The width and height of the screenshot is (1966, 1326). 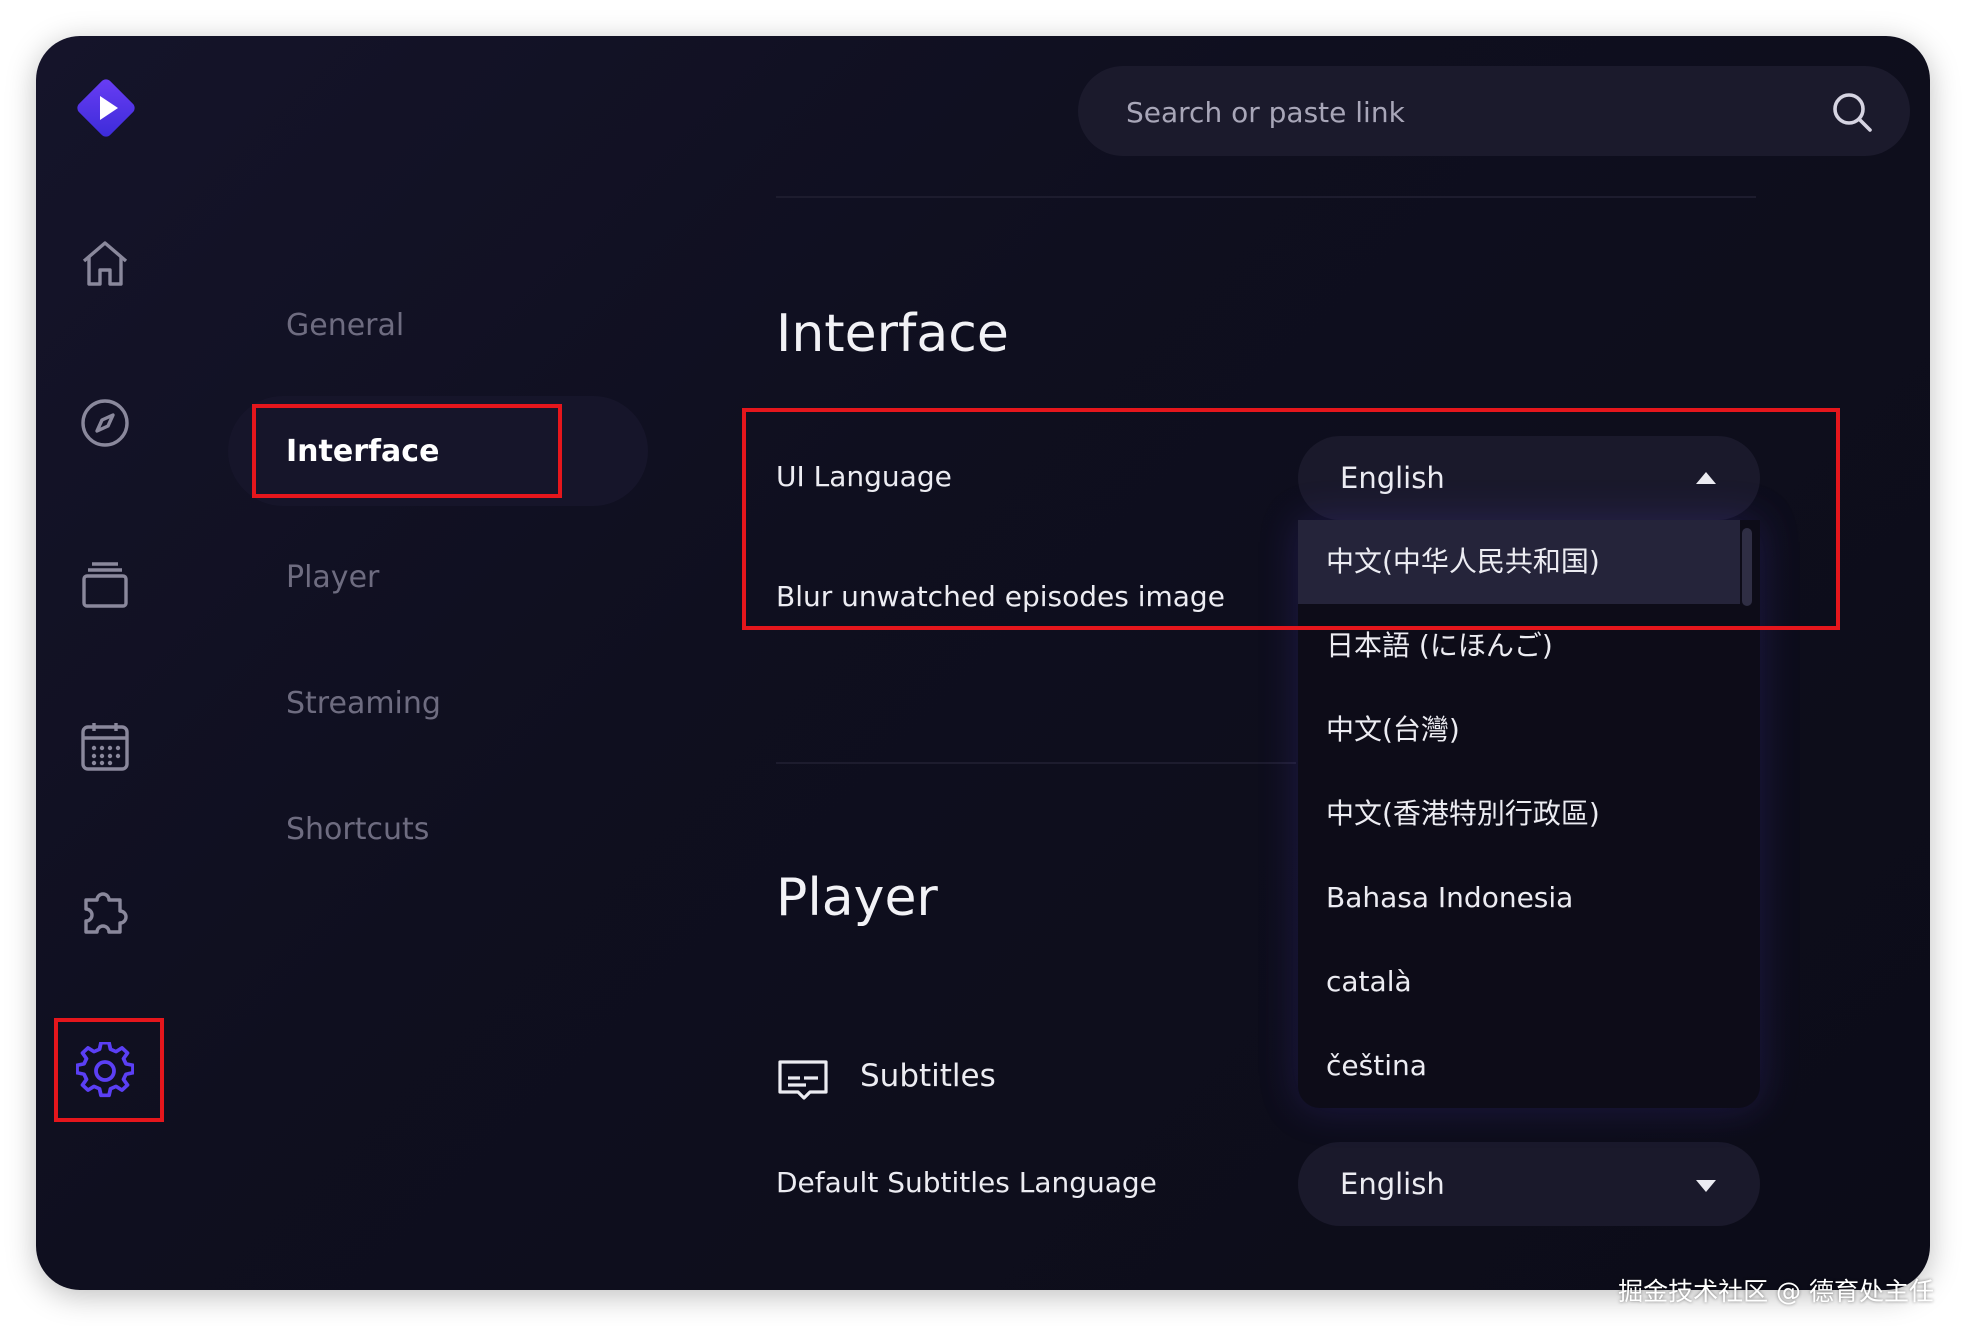 What do you see at coordinates (1776, 1291) in the screenshot?
I see `watermark: 掘金技术社区 @ 德育处主任` at bounding box center [1776, 1291].